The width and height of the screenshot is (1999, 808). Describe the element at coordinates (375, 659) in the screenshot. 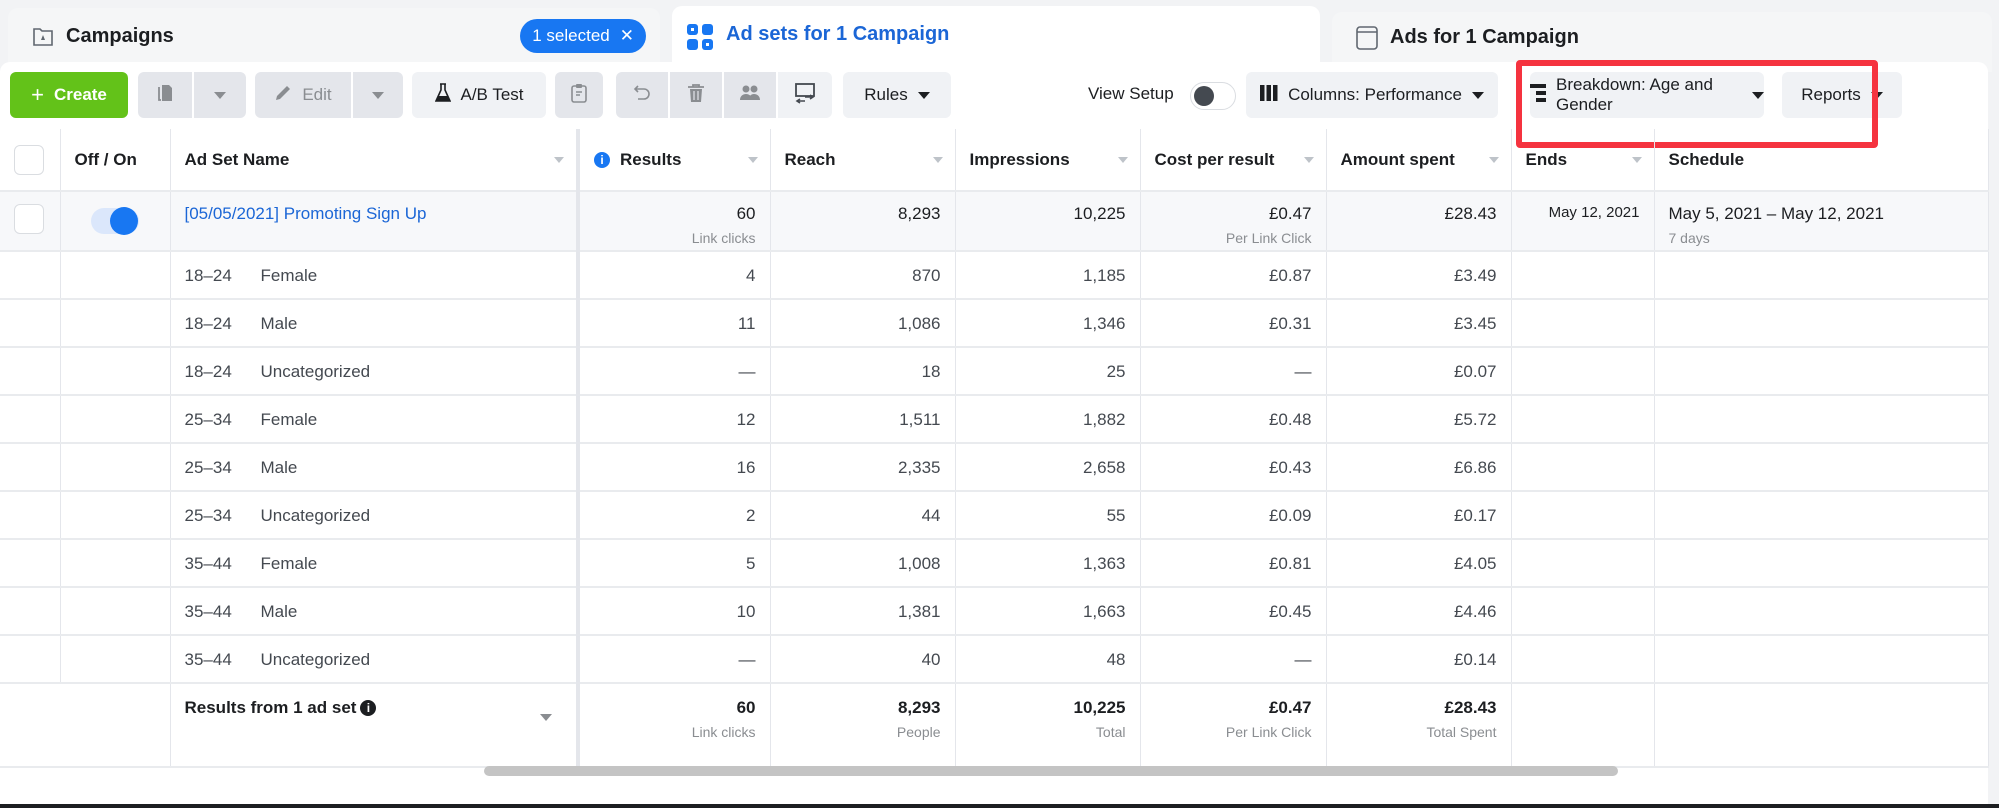

I see `breakdown-label-cell: 35–44 Uncategorized` at that location.